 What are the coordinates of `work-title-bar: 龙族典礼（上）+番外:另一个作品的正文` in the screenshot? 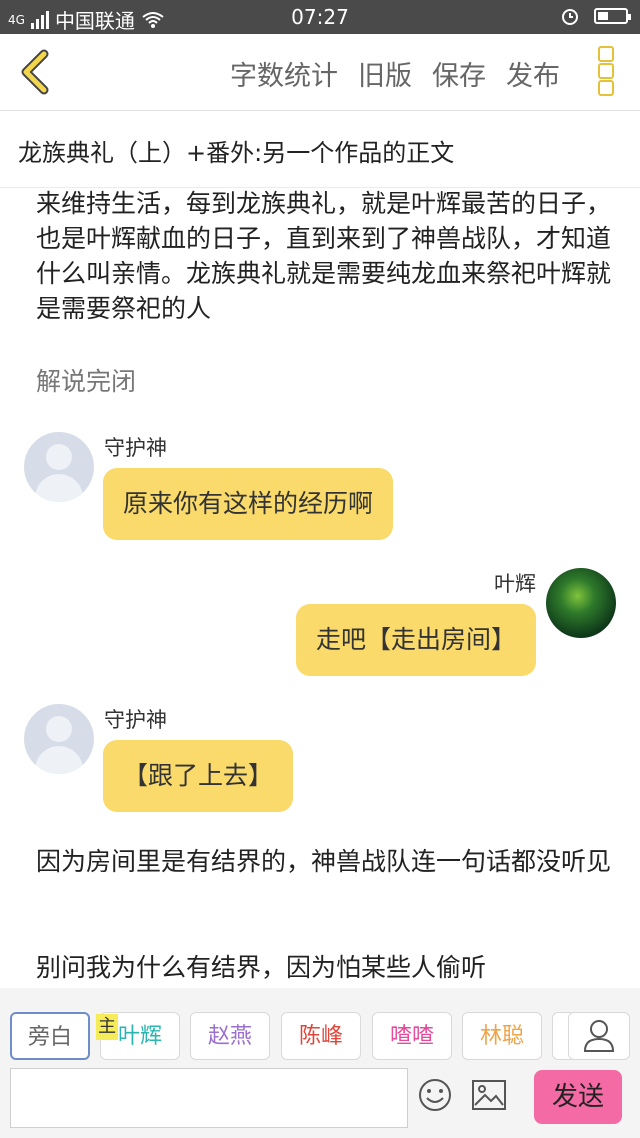 It's located at (320, 149).